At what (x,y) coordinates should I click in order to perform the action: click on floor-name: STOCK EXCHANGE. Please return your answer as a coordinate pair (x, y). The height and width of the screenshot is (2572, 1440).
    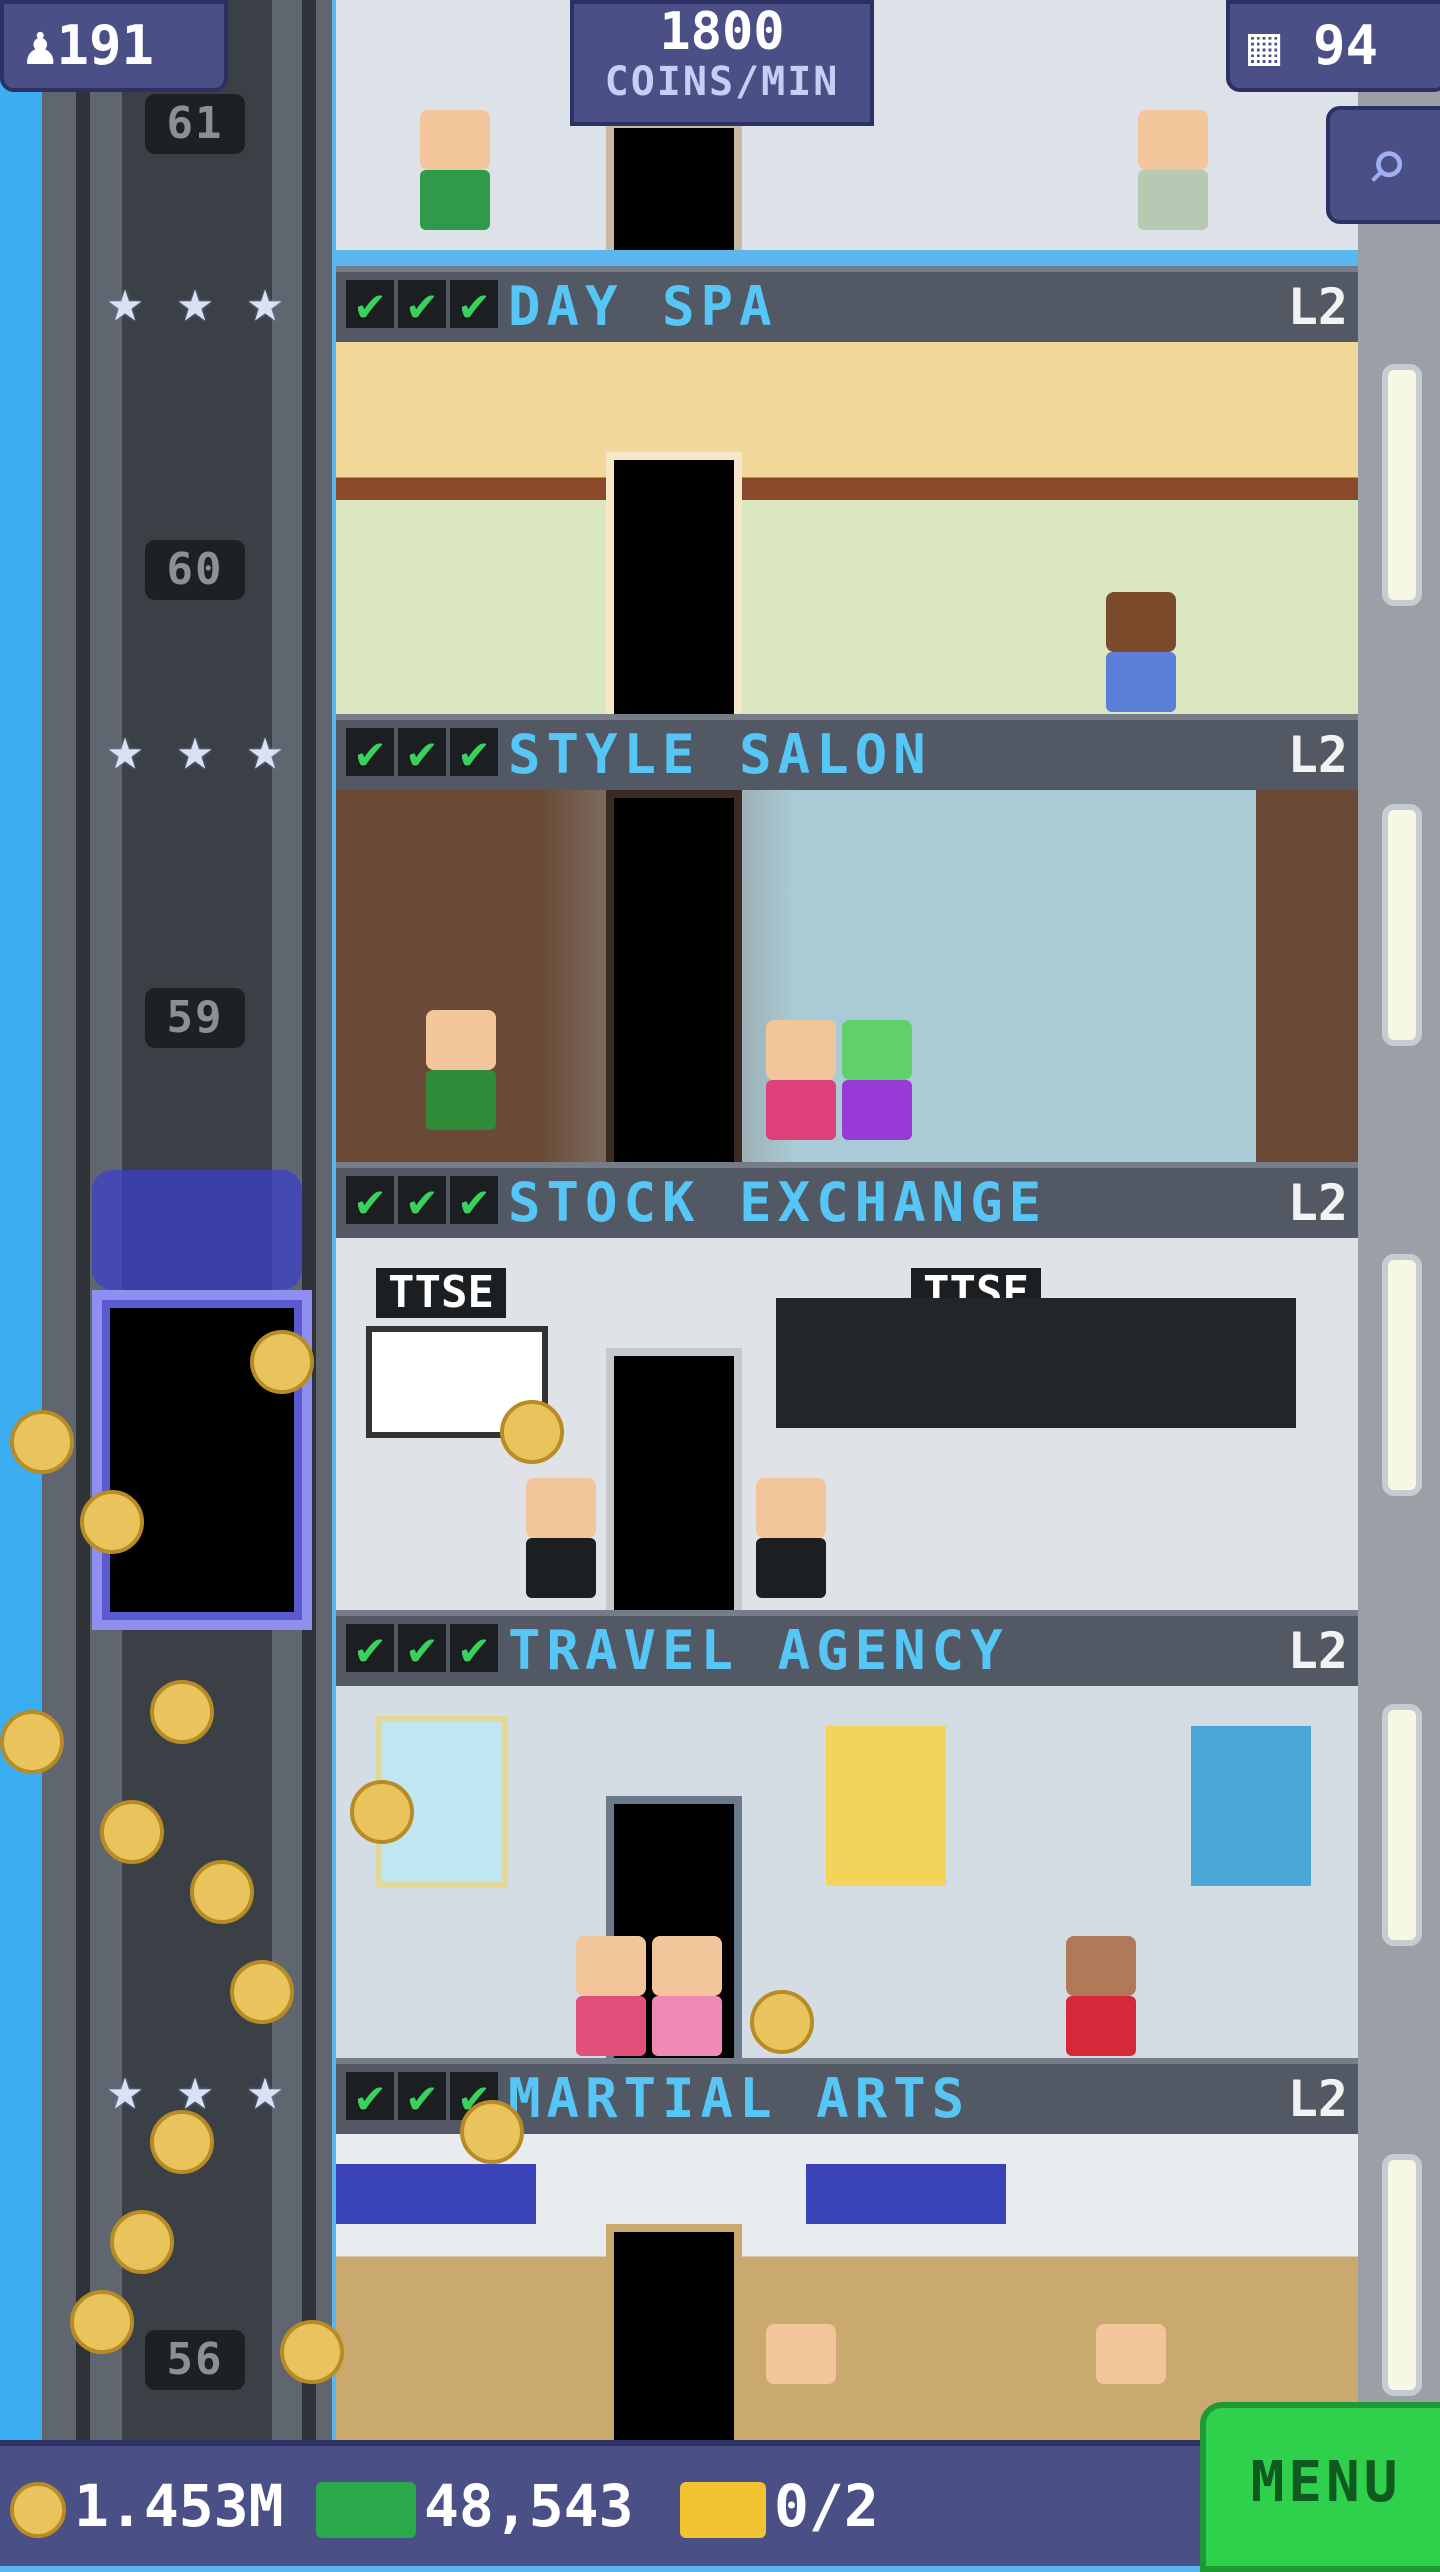
    Looking at the image, I should click on (778, 1202).